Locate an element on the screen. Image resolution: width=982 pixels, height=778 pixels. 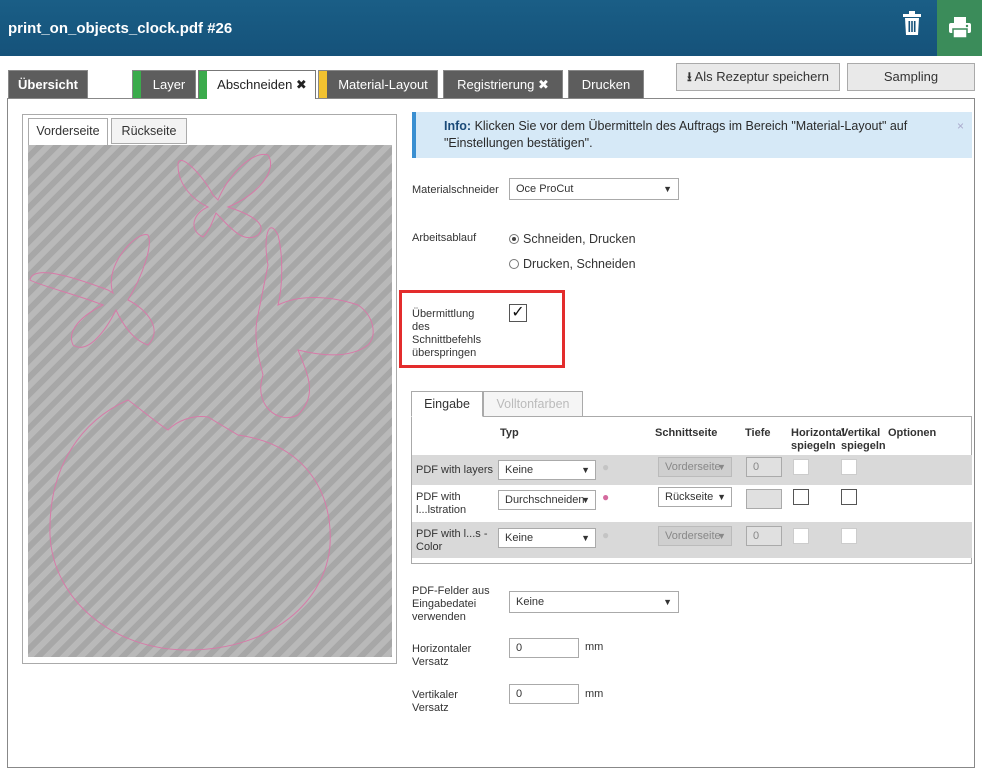
tab-input: Eingabe is located at coordinates (447, 404).